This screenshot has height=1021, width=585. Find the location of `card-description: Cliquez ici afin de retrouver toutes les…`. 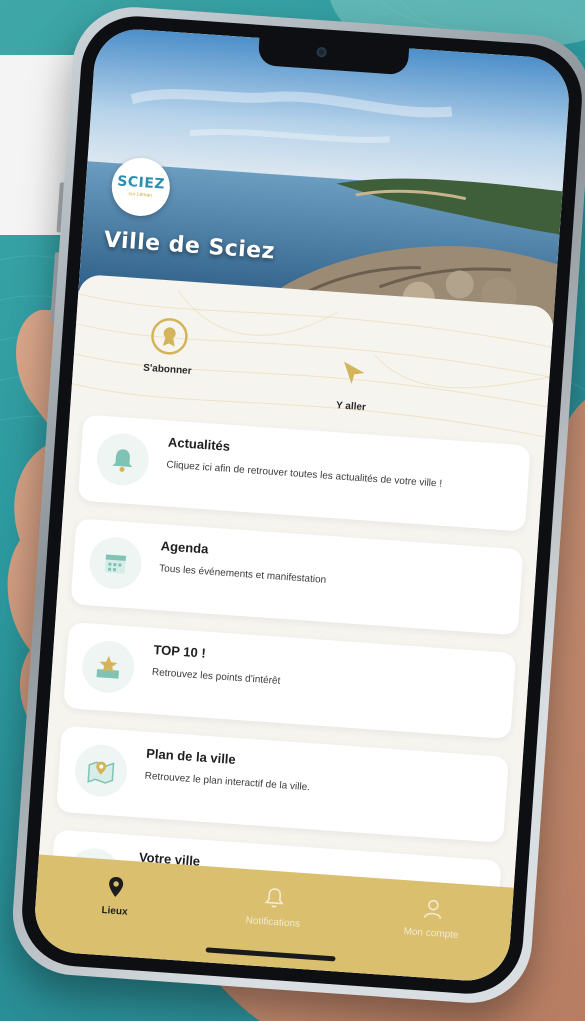

card-description: Cliquez ici afin de retrouver toutes les… is located at coordinates (304, 474).